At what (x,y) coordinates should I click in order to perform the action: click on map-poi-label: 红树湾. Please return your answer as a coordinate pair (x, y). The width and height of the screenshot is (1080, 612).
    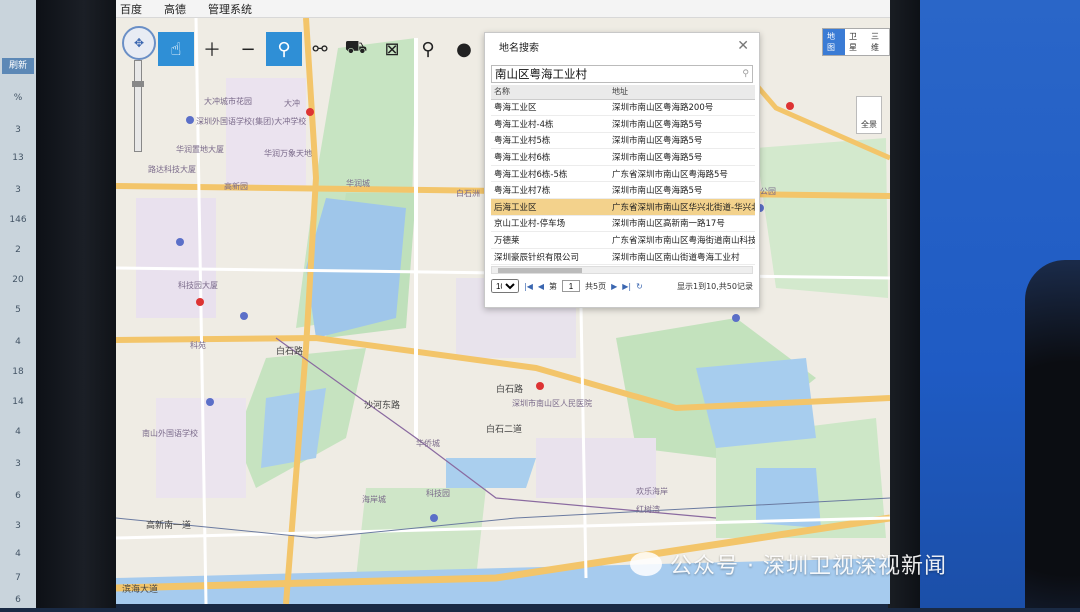
    Looking at the image, I should click on (648, 509).